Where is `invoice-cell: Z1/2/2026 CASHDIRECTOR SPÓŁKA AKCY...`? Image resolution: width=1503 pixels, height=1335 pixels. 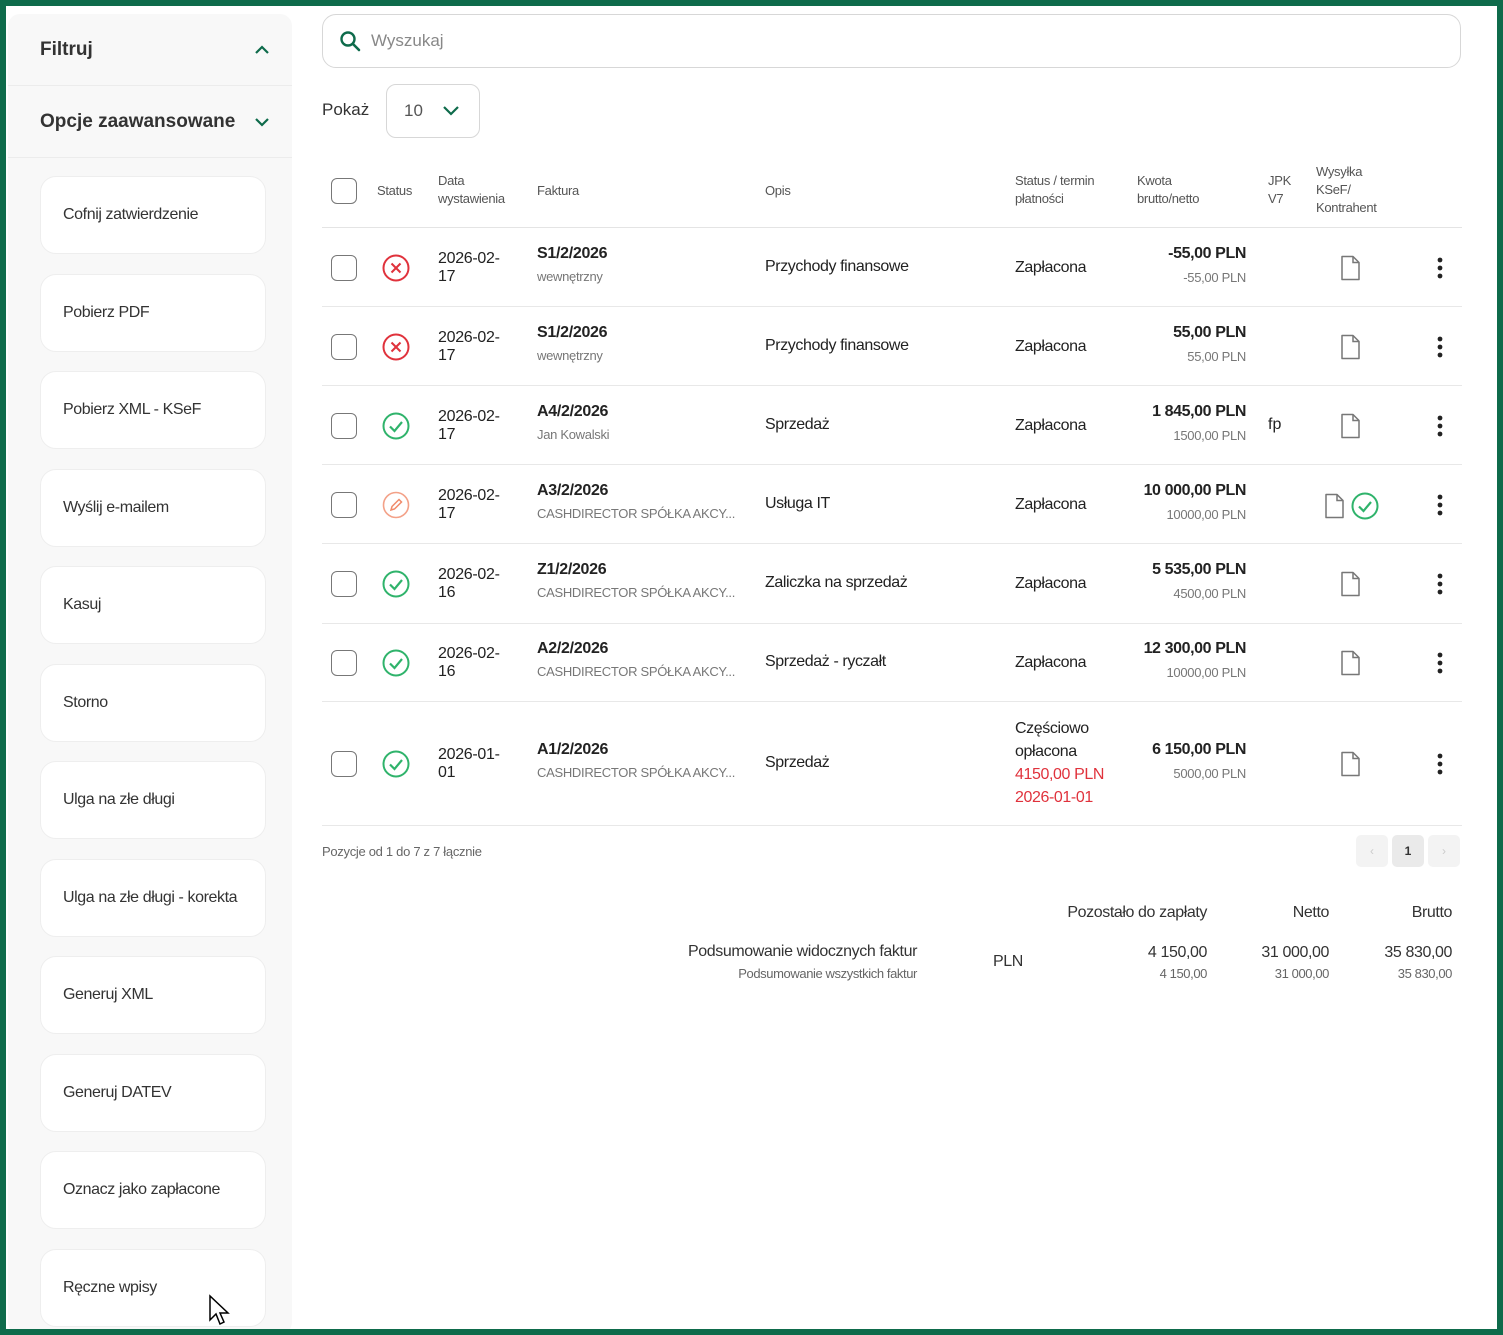
invoice-cell: Z1/2/2026 CASHDIRECTOR SPÓŁKA AKCY... is located at coordinates (636, 580).